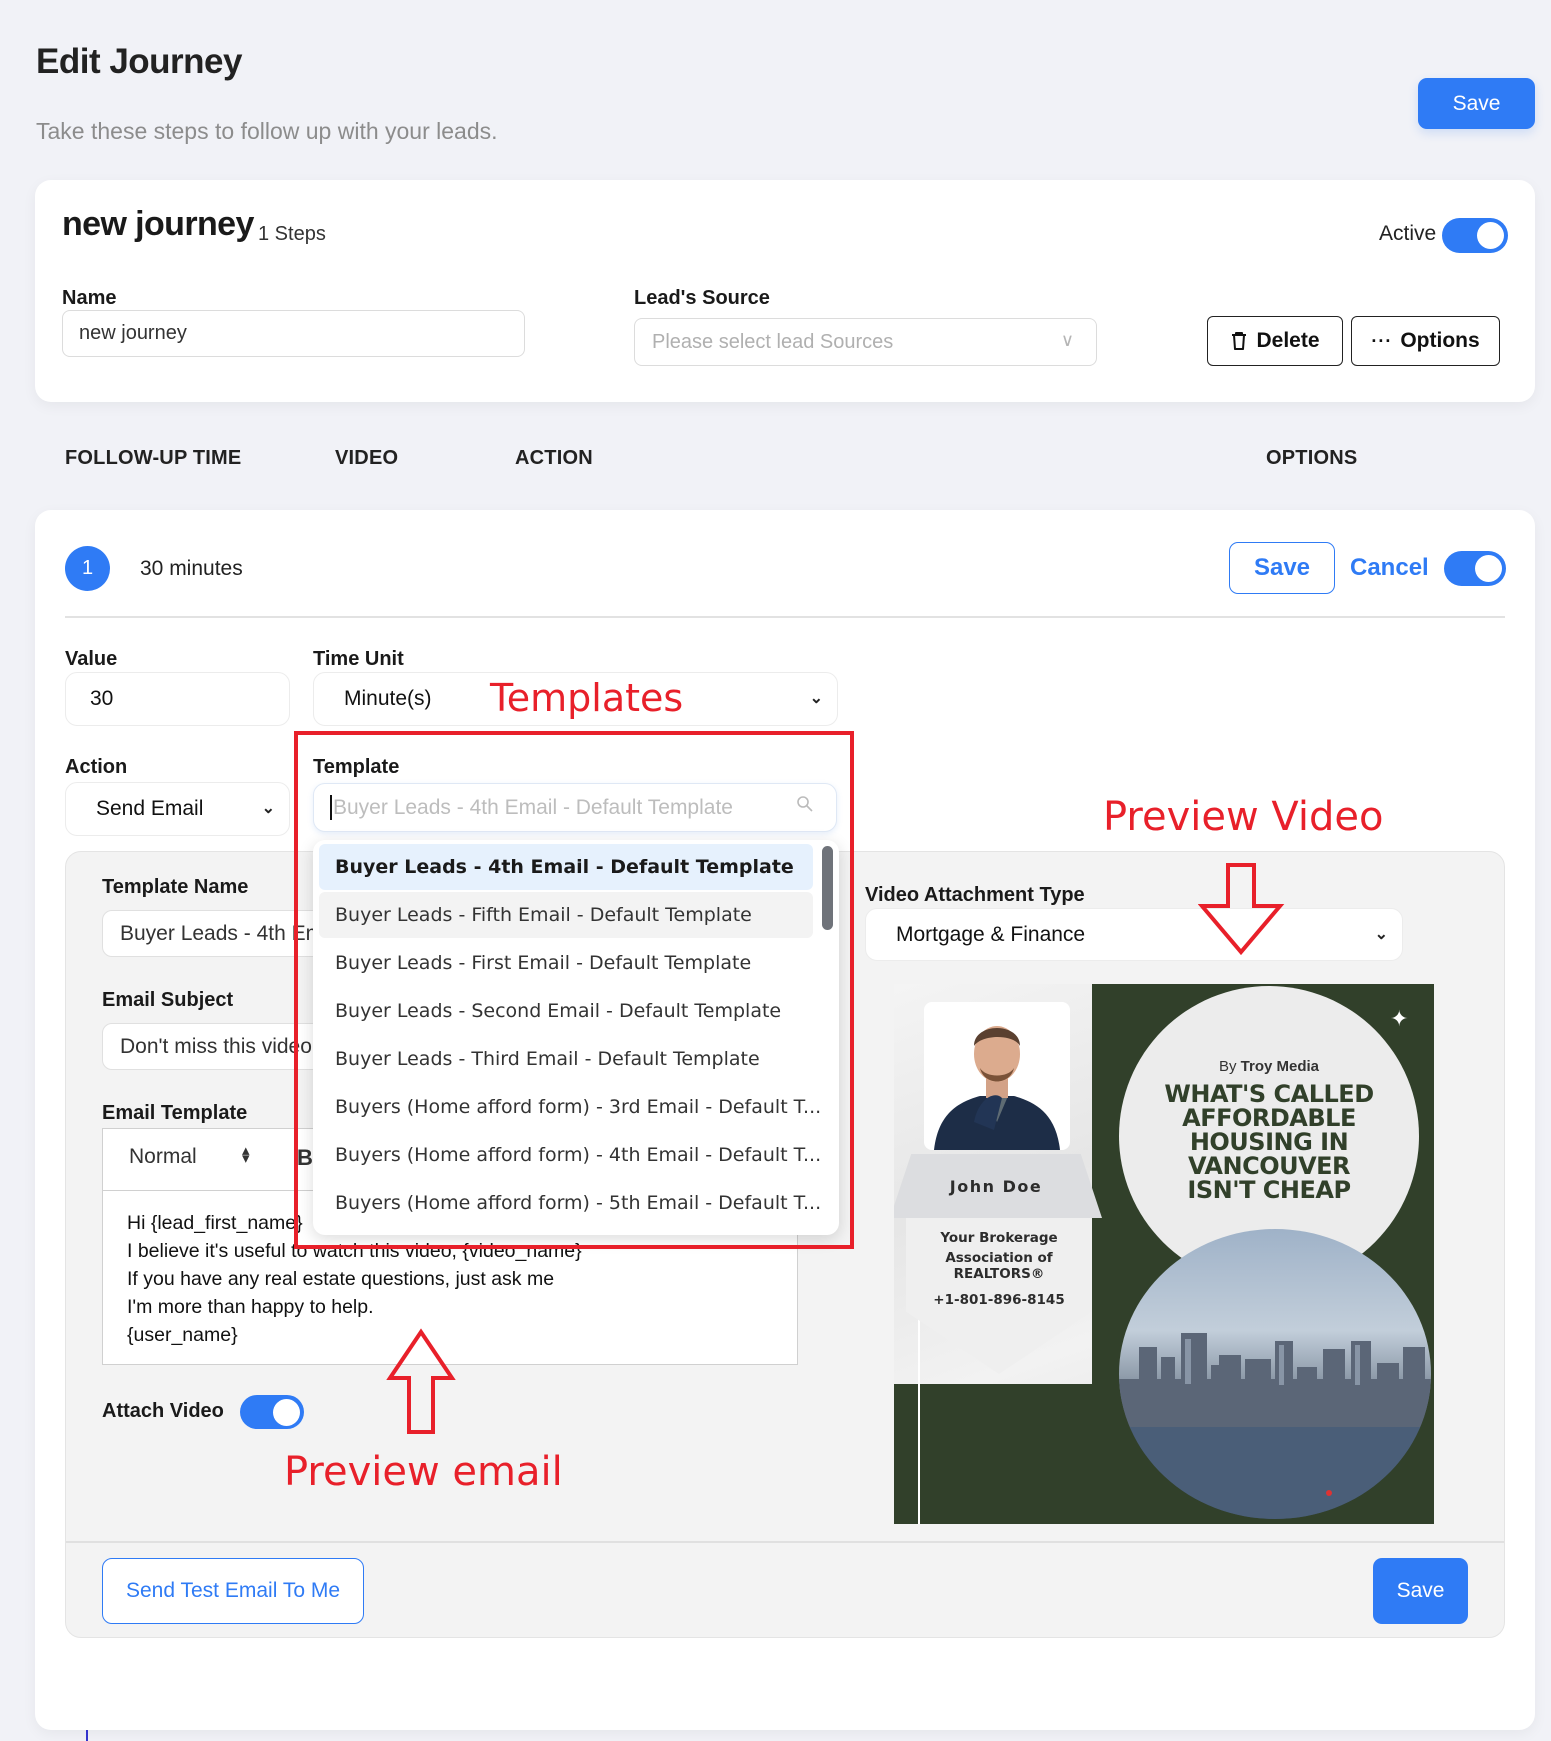 The height and width of the screenshot is (1741, 1551). Describe the element at coordinates (1382, 340) in the screenshot. I see `ellipsis-icon: ···` at that location.